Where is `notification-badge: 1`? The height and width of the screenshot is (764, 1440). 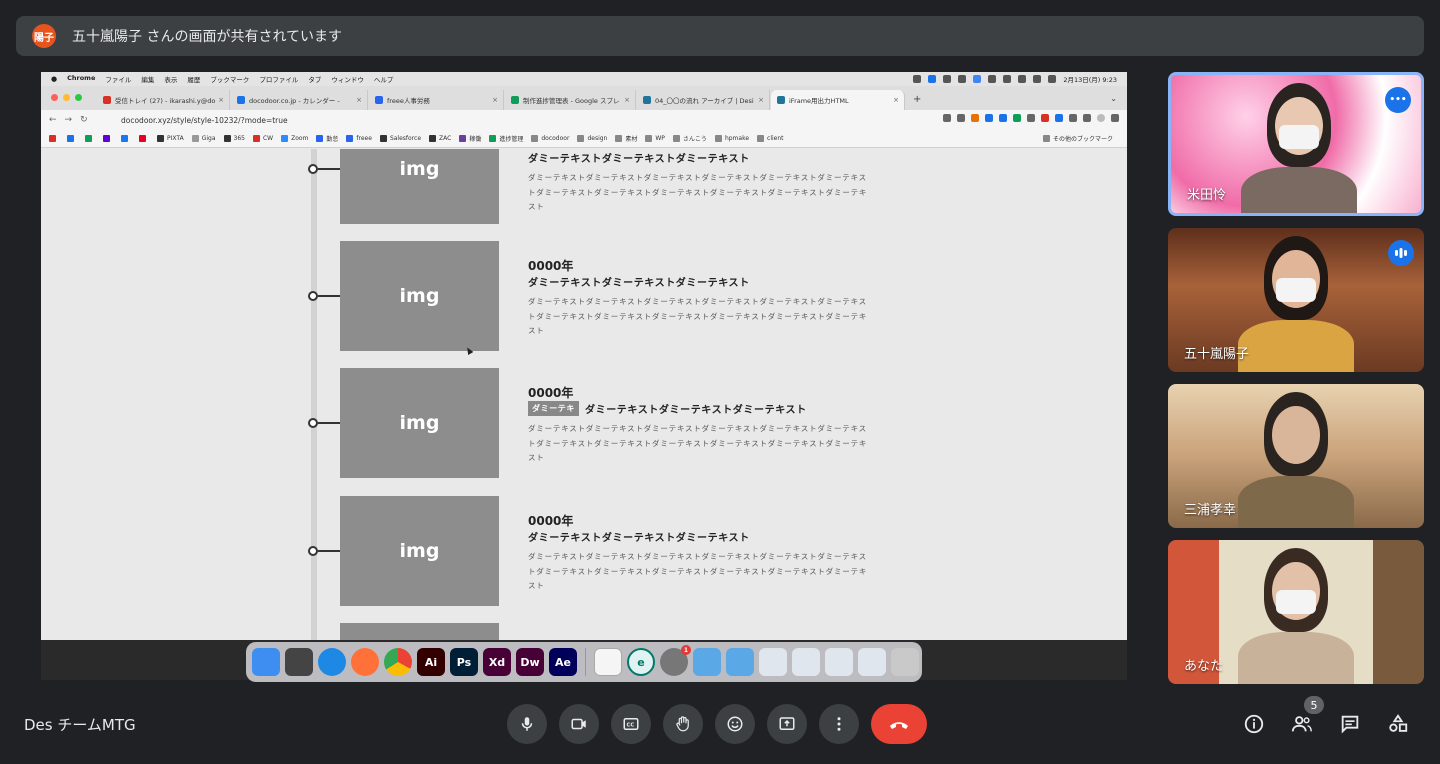 notification-badge: 1 is located at coordinates (686, 650).